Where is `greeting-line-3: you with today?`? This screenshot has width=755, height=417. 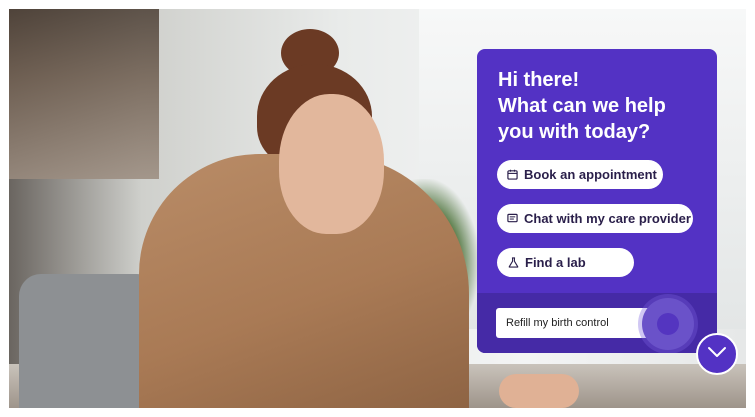
greeting-line-3: you with today? is located at coordinates (574, 132).